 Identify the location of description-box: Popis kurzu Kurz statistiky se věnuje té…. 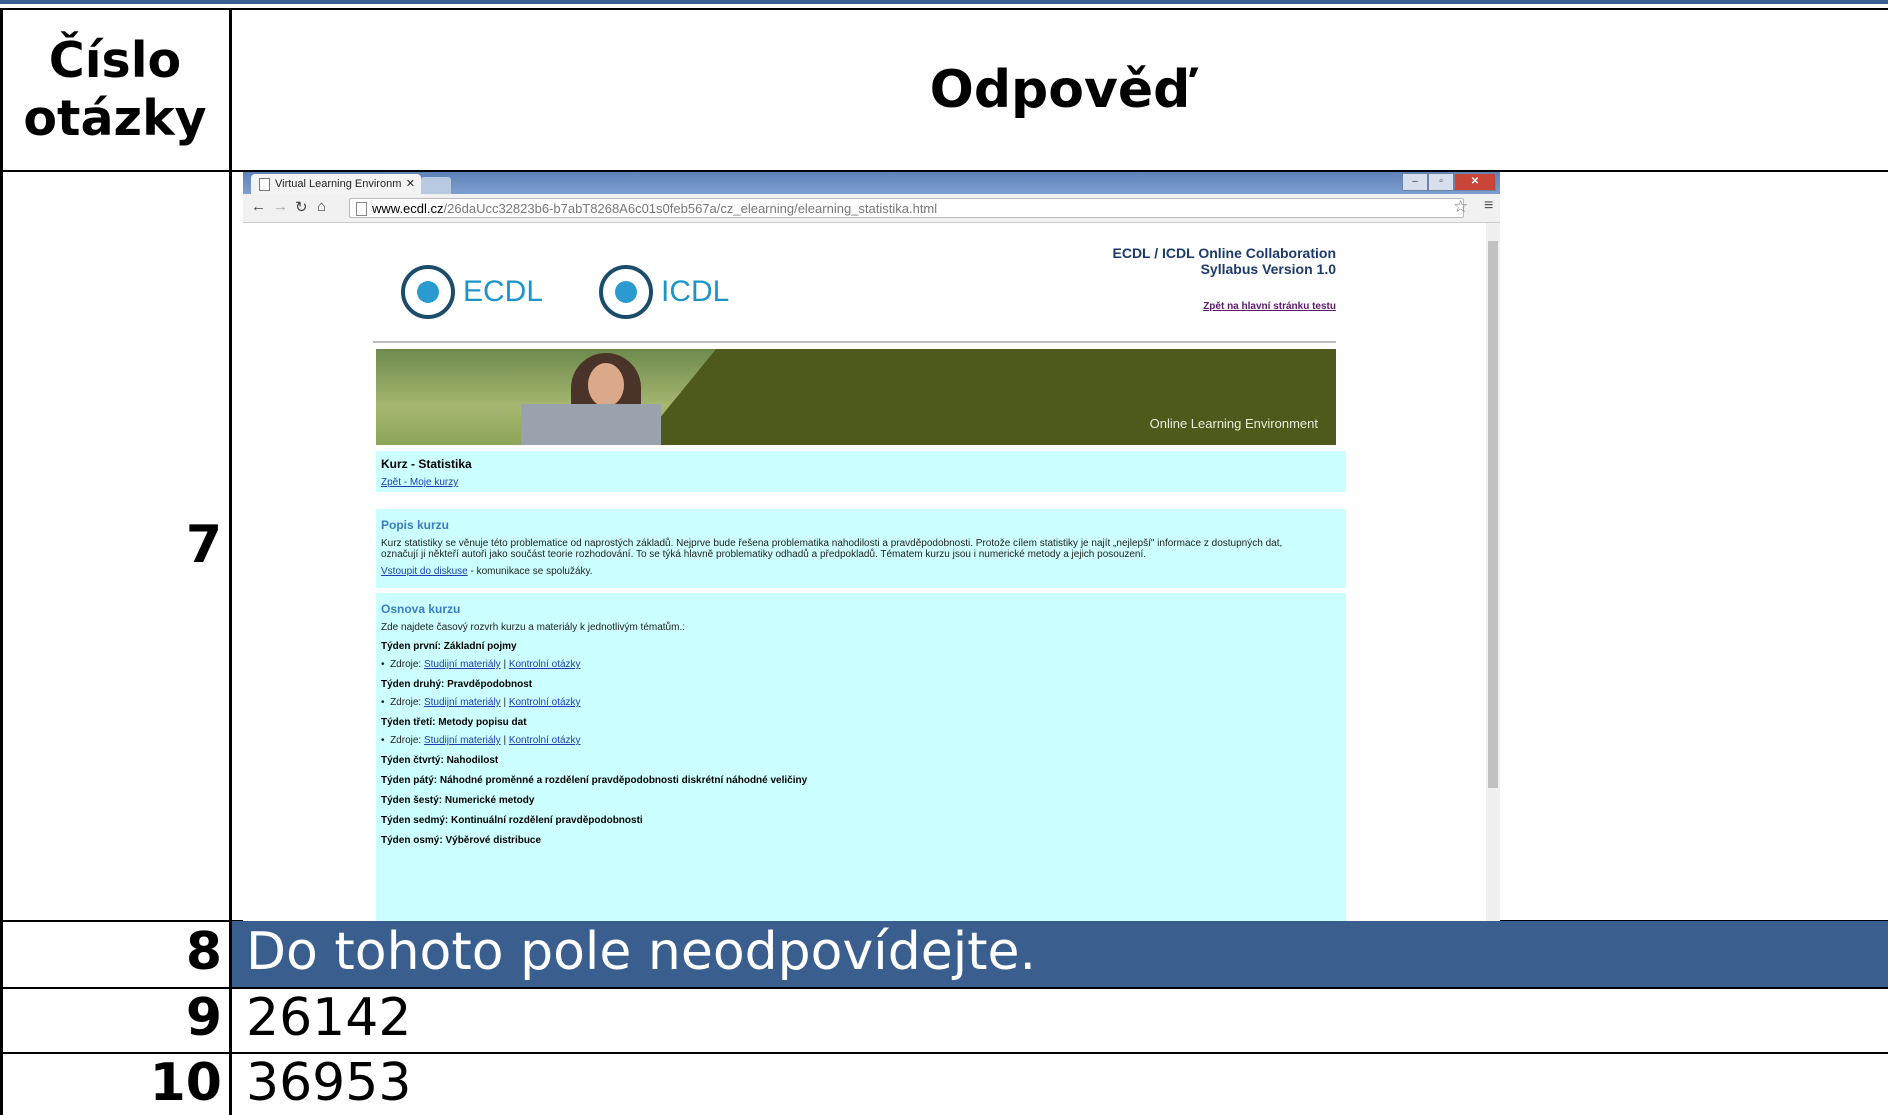
(861, 548).